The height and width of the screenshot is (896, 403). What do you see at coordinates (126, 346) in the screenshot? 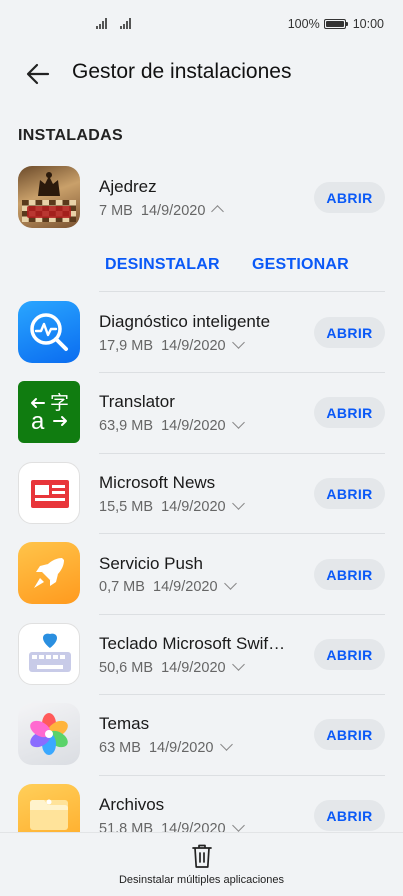
I see `app-size: 17,9 MB` at bounding box center [126, 346].